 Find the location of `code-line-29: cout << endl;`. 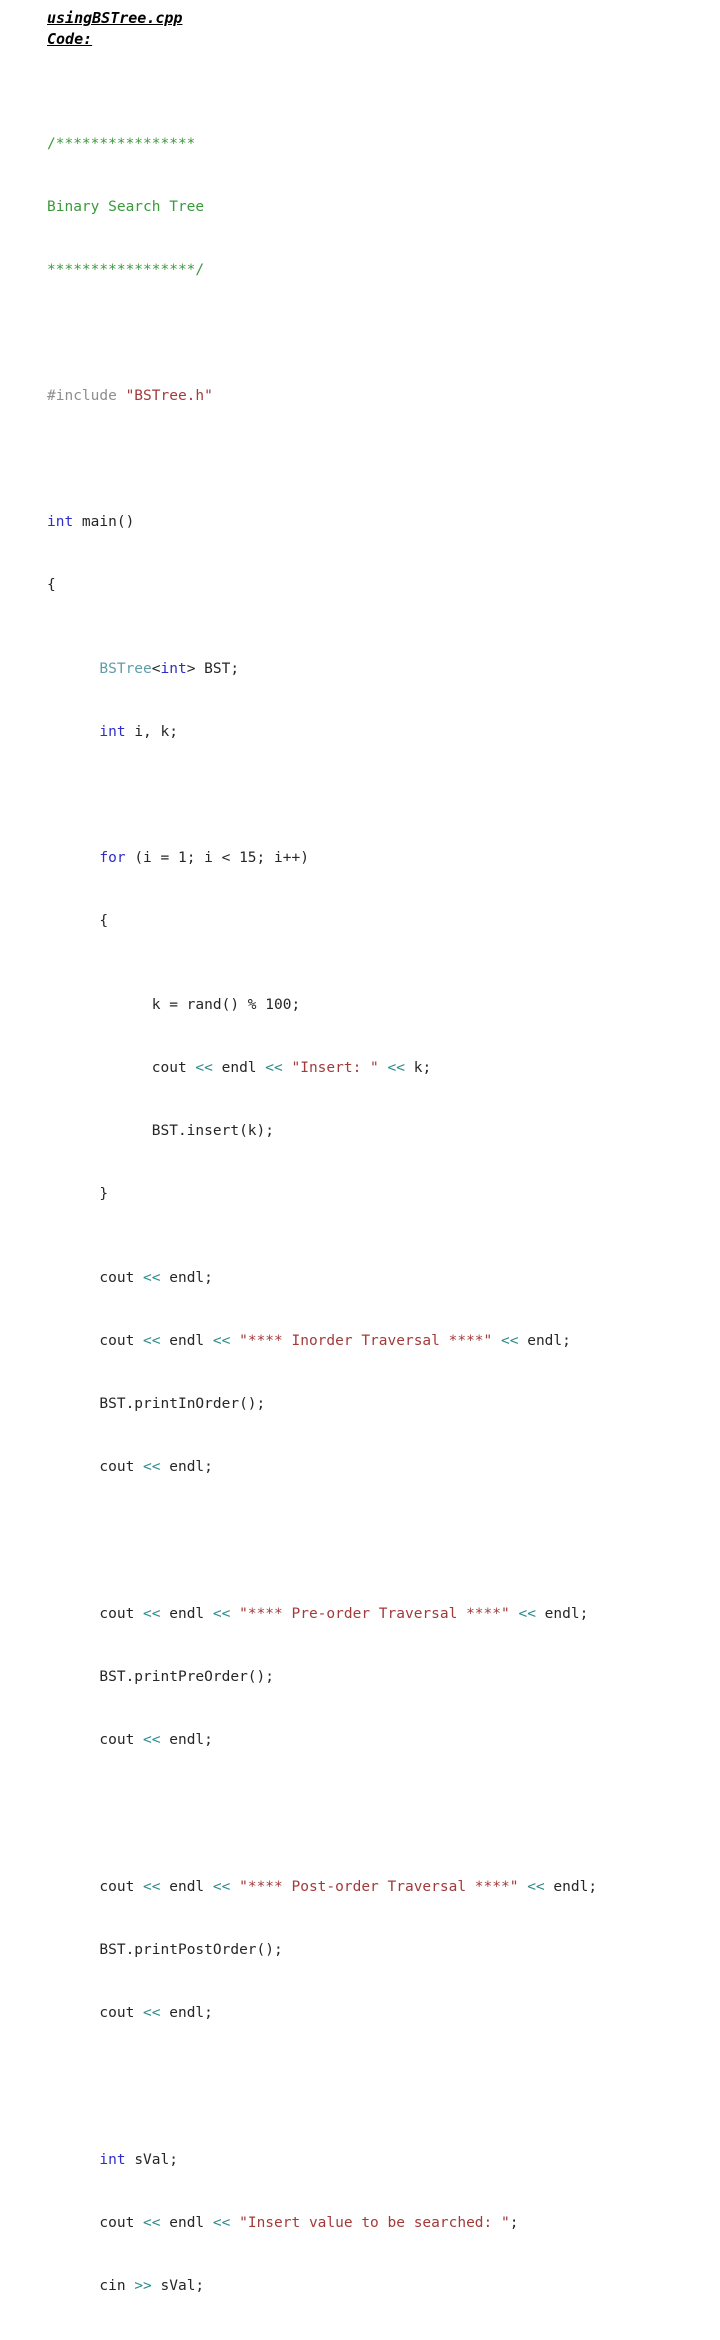

code-line-29: cout << endl; is located at coordinates (383, 2013).